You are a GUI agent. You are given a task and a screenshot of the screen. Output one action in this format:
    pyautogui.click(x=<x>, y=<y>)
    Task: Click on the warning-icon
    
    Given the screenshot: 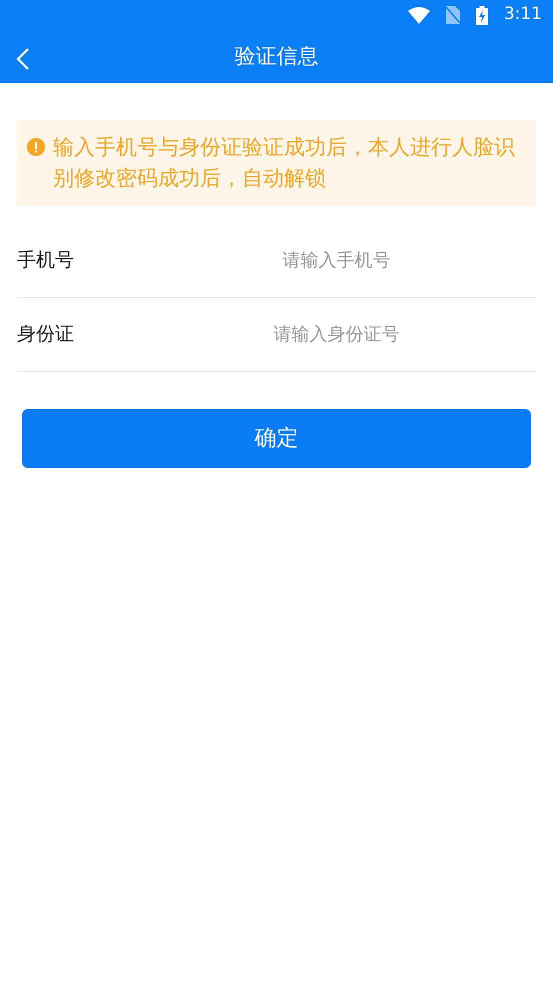 What is the action you would take?
    pyautogui.click(x=36, y=147)
    